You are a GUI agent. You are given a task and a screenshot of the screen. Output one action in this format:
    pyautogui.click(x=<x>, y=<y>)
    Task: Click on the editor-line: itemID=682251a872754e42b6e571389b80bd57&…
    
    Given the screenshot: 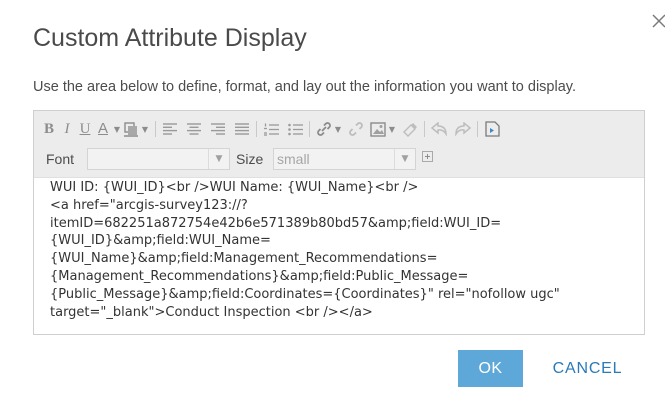 What is the action you would take?
    pyautogui.click(x=276, y=223)
    